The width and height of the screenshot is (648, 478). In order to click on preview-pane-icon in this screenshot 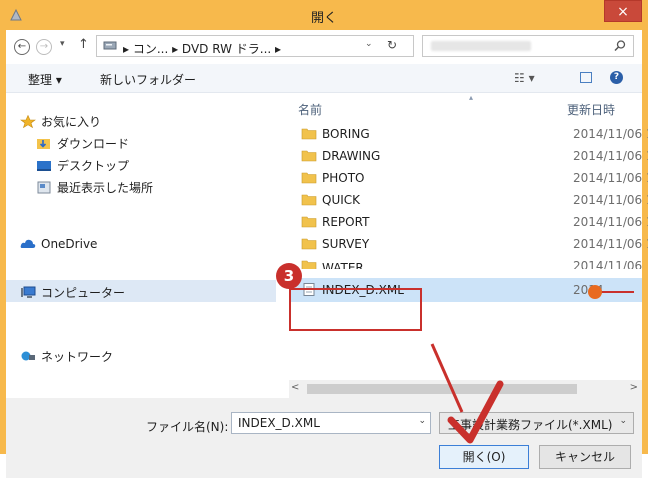, I will do `click(586, 77)`.